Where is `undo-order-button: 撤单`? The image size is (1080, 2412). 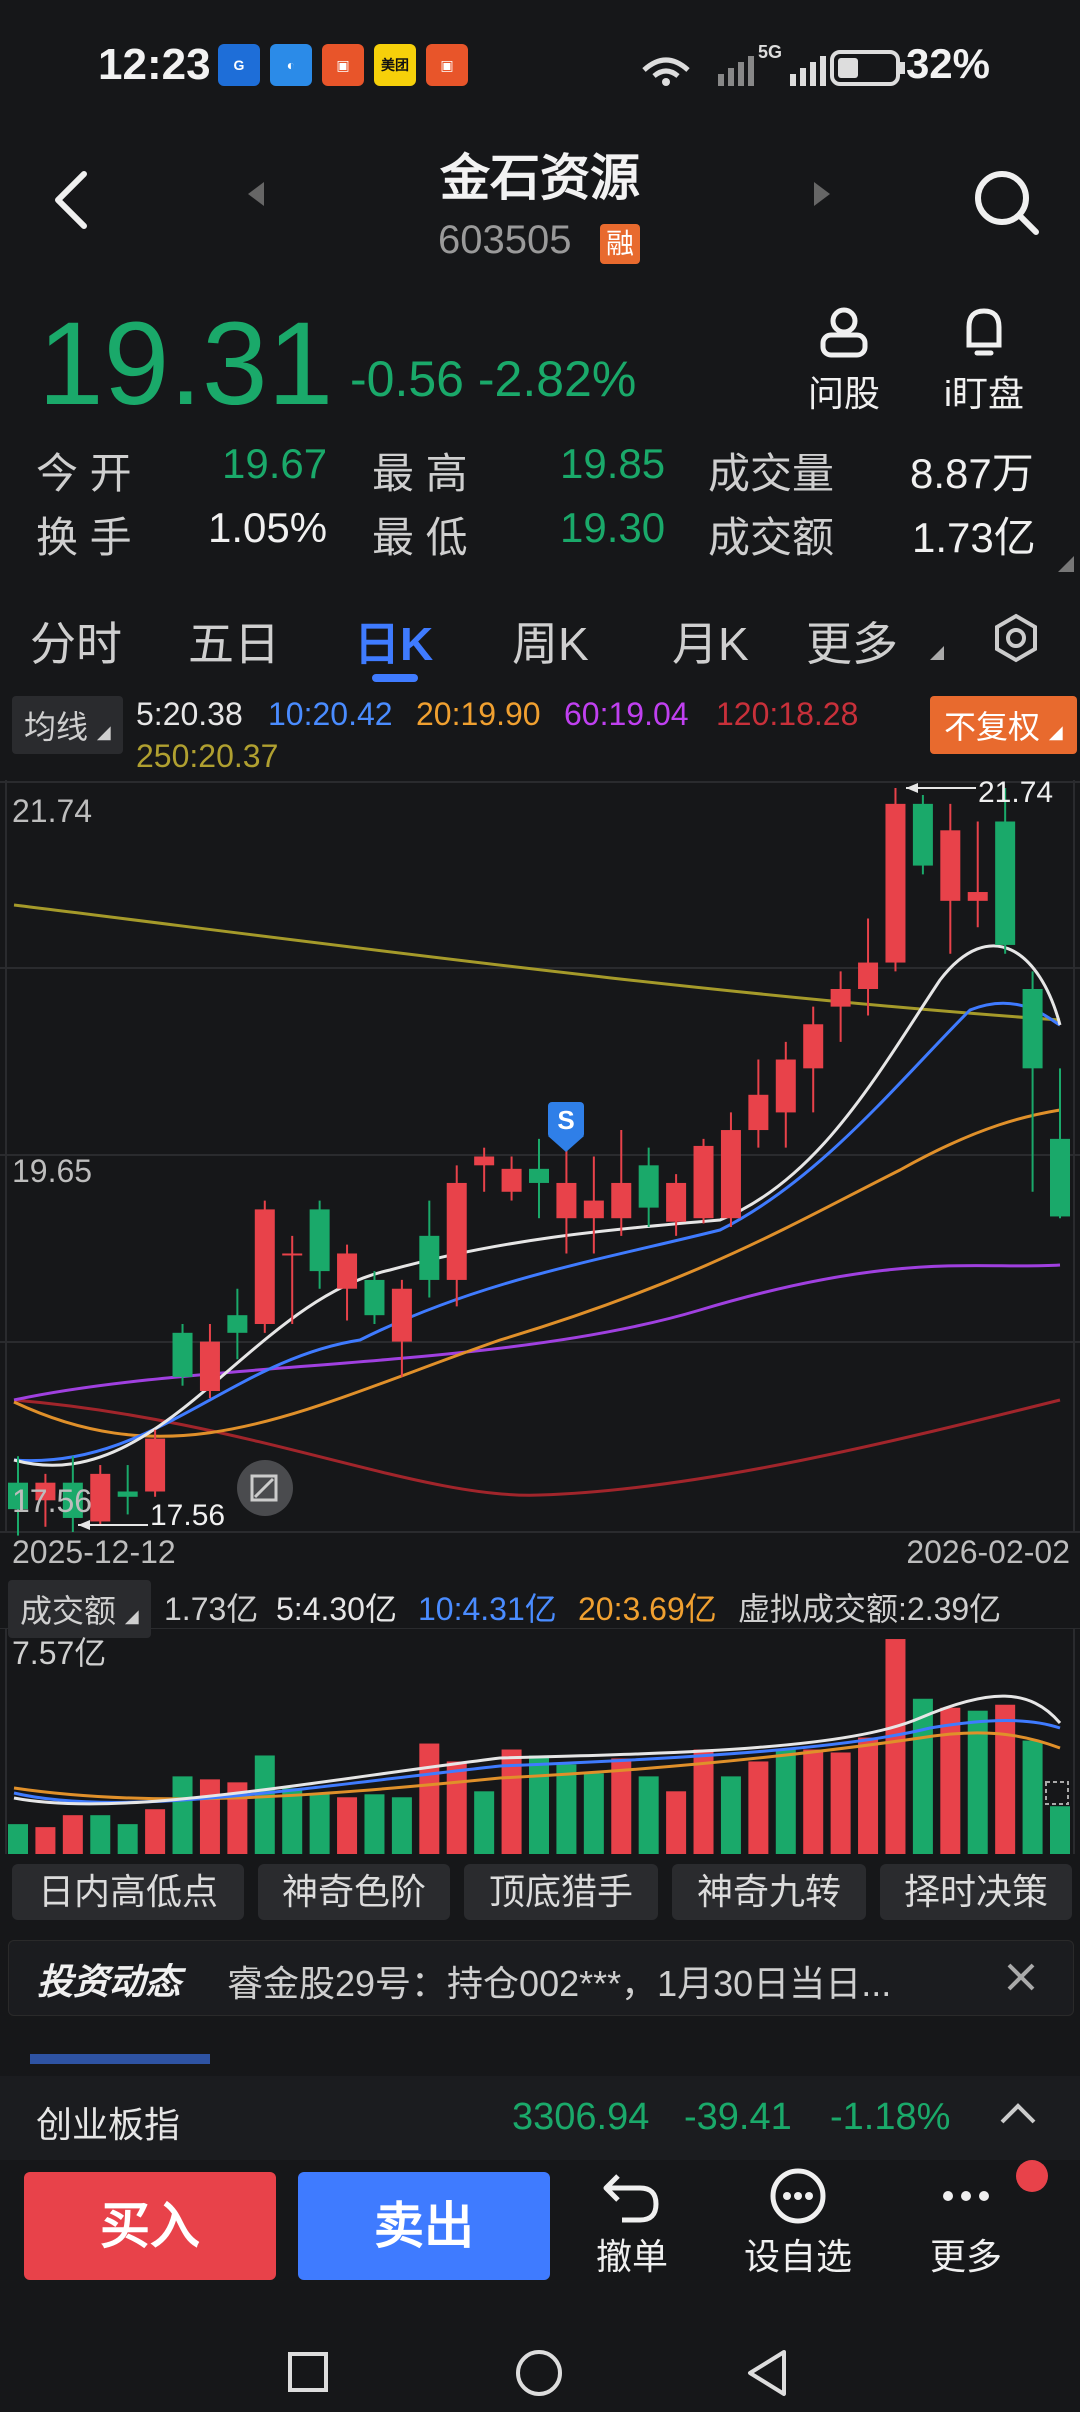 undo-order-button: 撤单 is located at coordinates (632, 2223).